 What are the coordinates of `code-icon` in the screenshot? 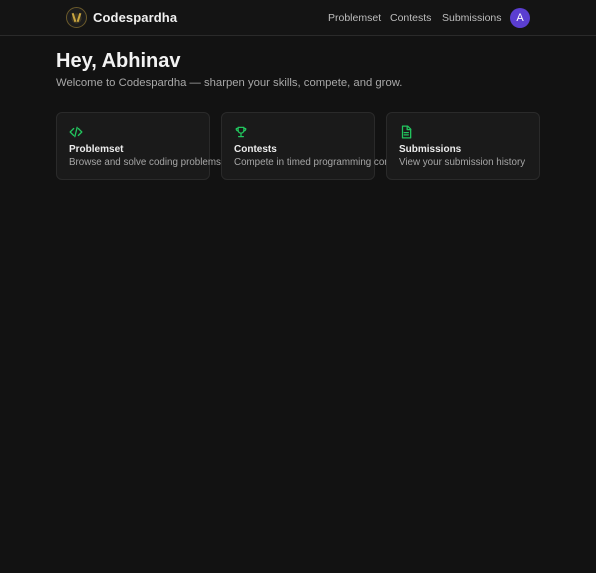 It's located at (76, 132).